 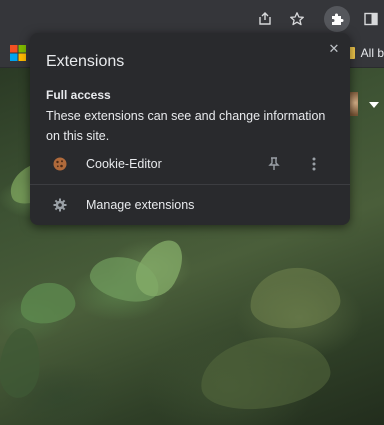 I want to click on more-options-button, so click(x=314, y=164).